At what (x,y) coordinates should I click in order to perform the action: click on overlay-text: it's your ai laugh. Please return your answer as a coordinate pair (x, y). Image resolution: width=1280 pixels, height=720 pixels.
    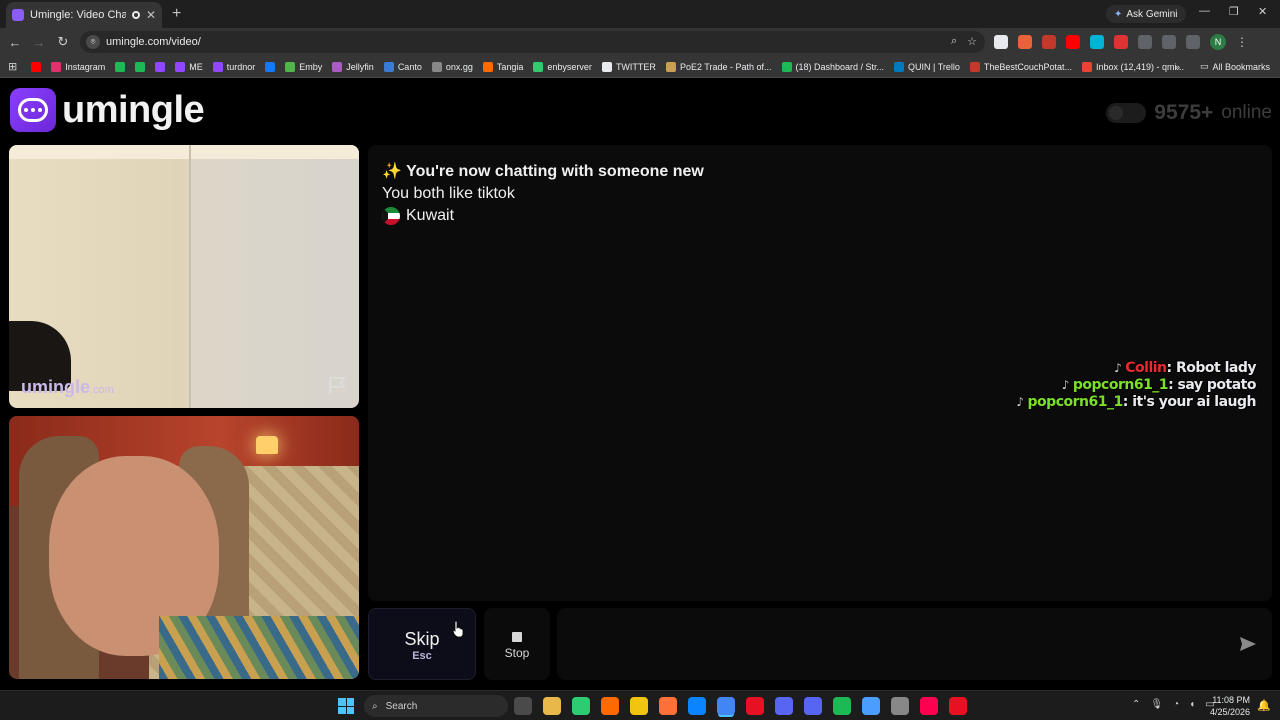
    Looking at the image, I should click on (1194, 402).